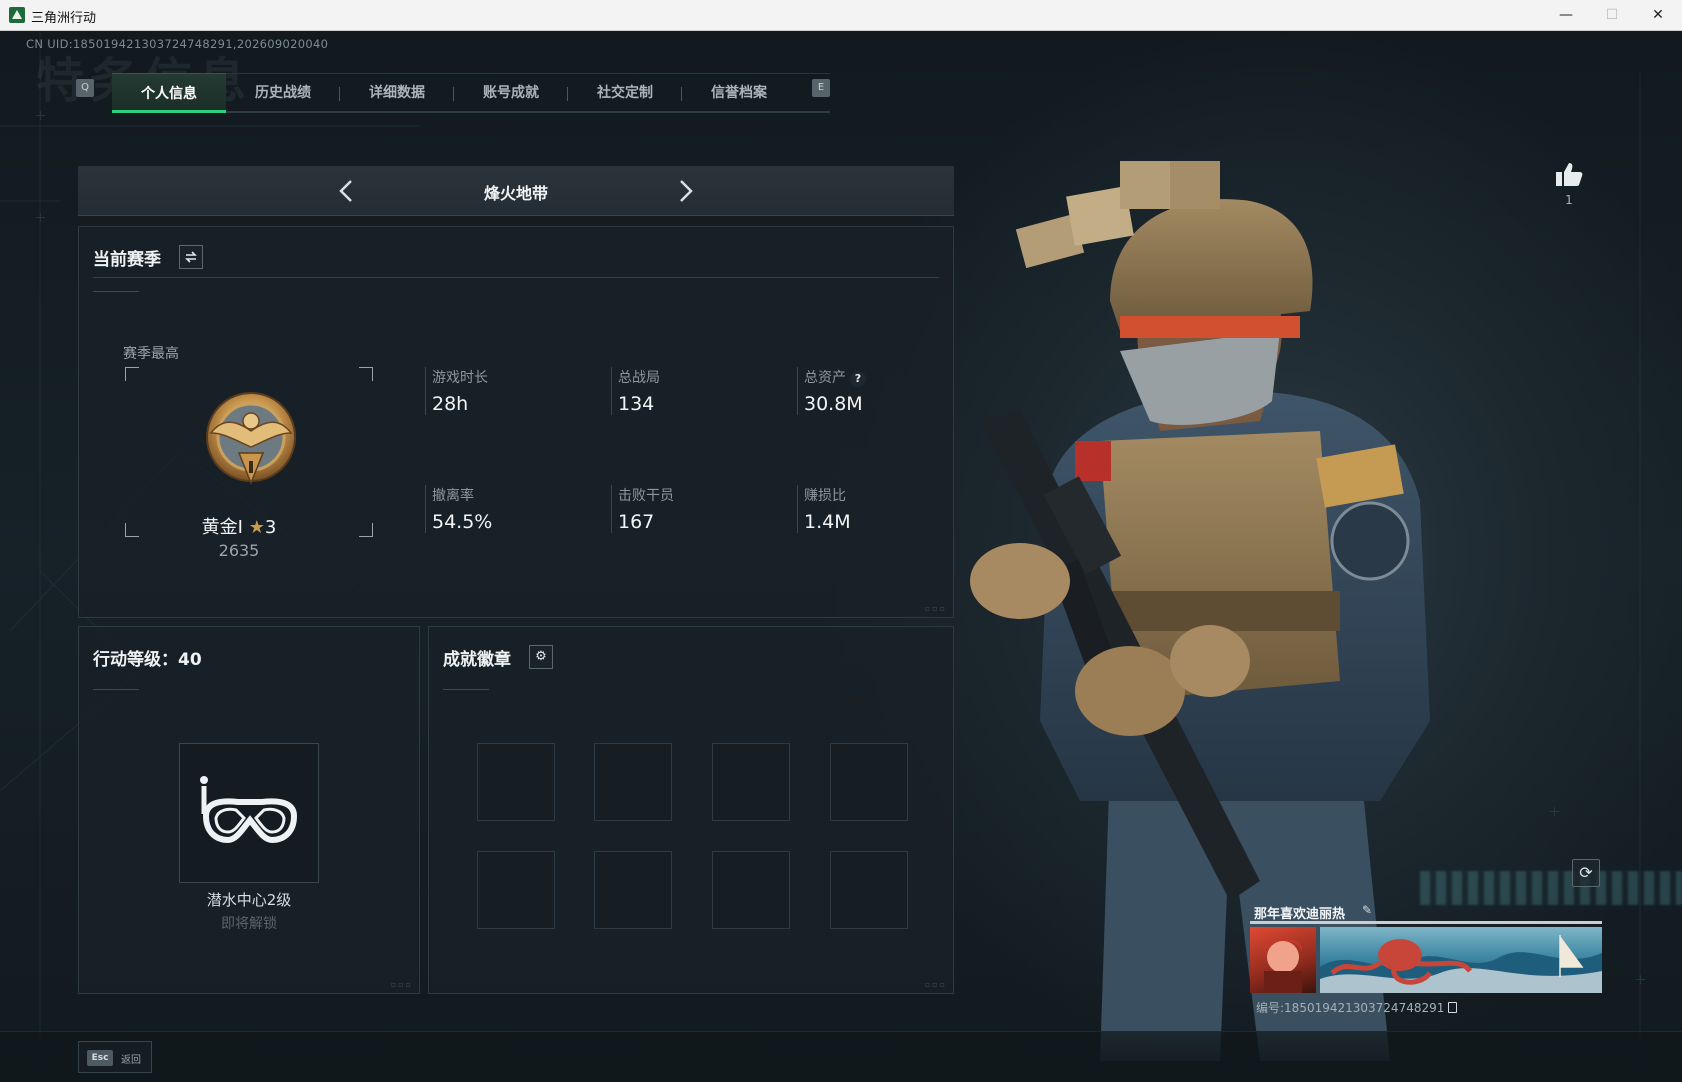 The image size is (1682, 1082). What do you see at coordinates (1453, 1007) in the screenshot?
I see `copy-icon` at bounding box center [1453, 1007].